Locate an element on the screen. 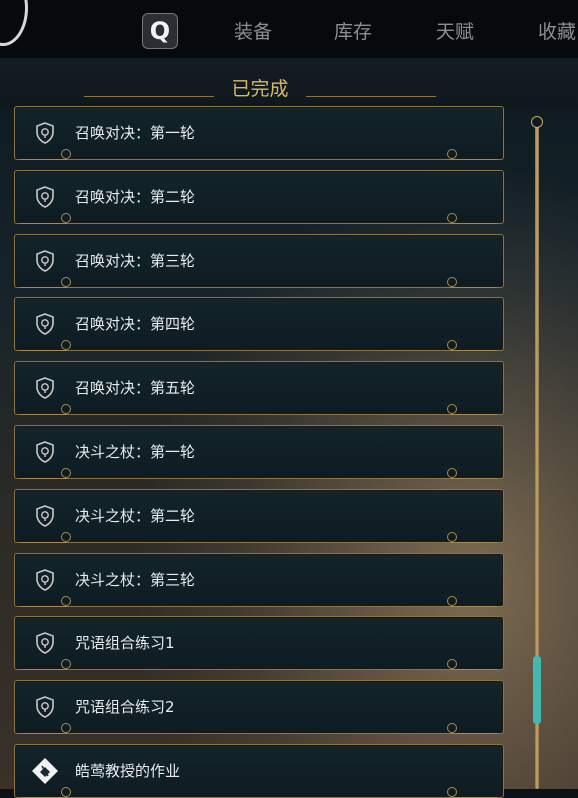 The height and width of the screenshot is (798, 578). quest-label: 召唤对决：第四轮 is located at coordinates (135, 324).